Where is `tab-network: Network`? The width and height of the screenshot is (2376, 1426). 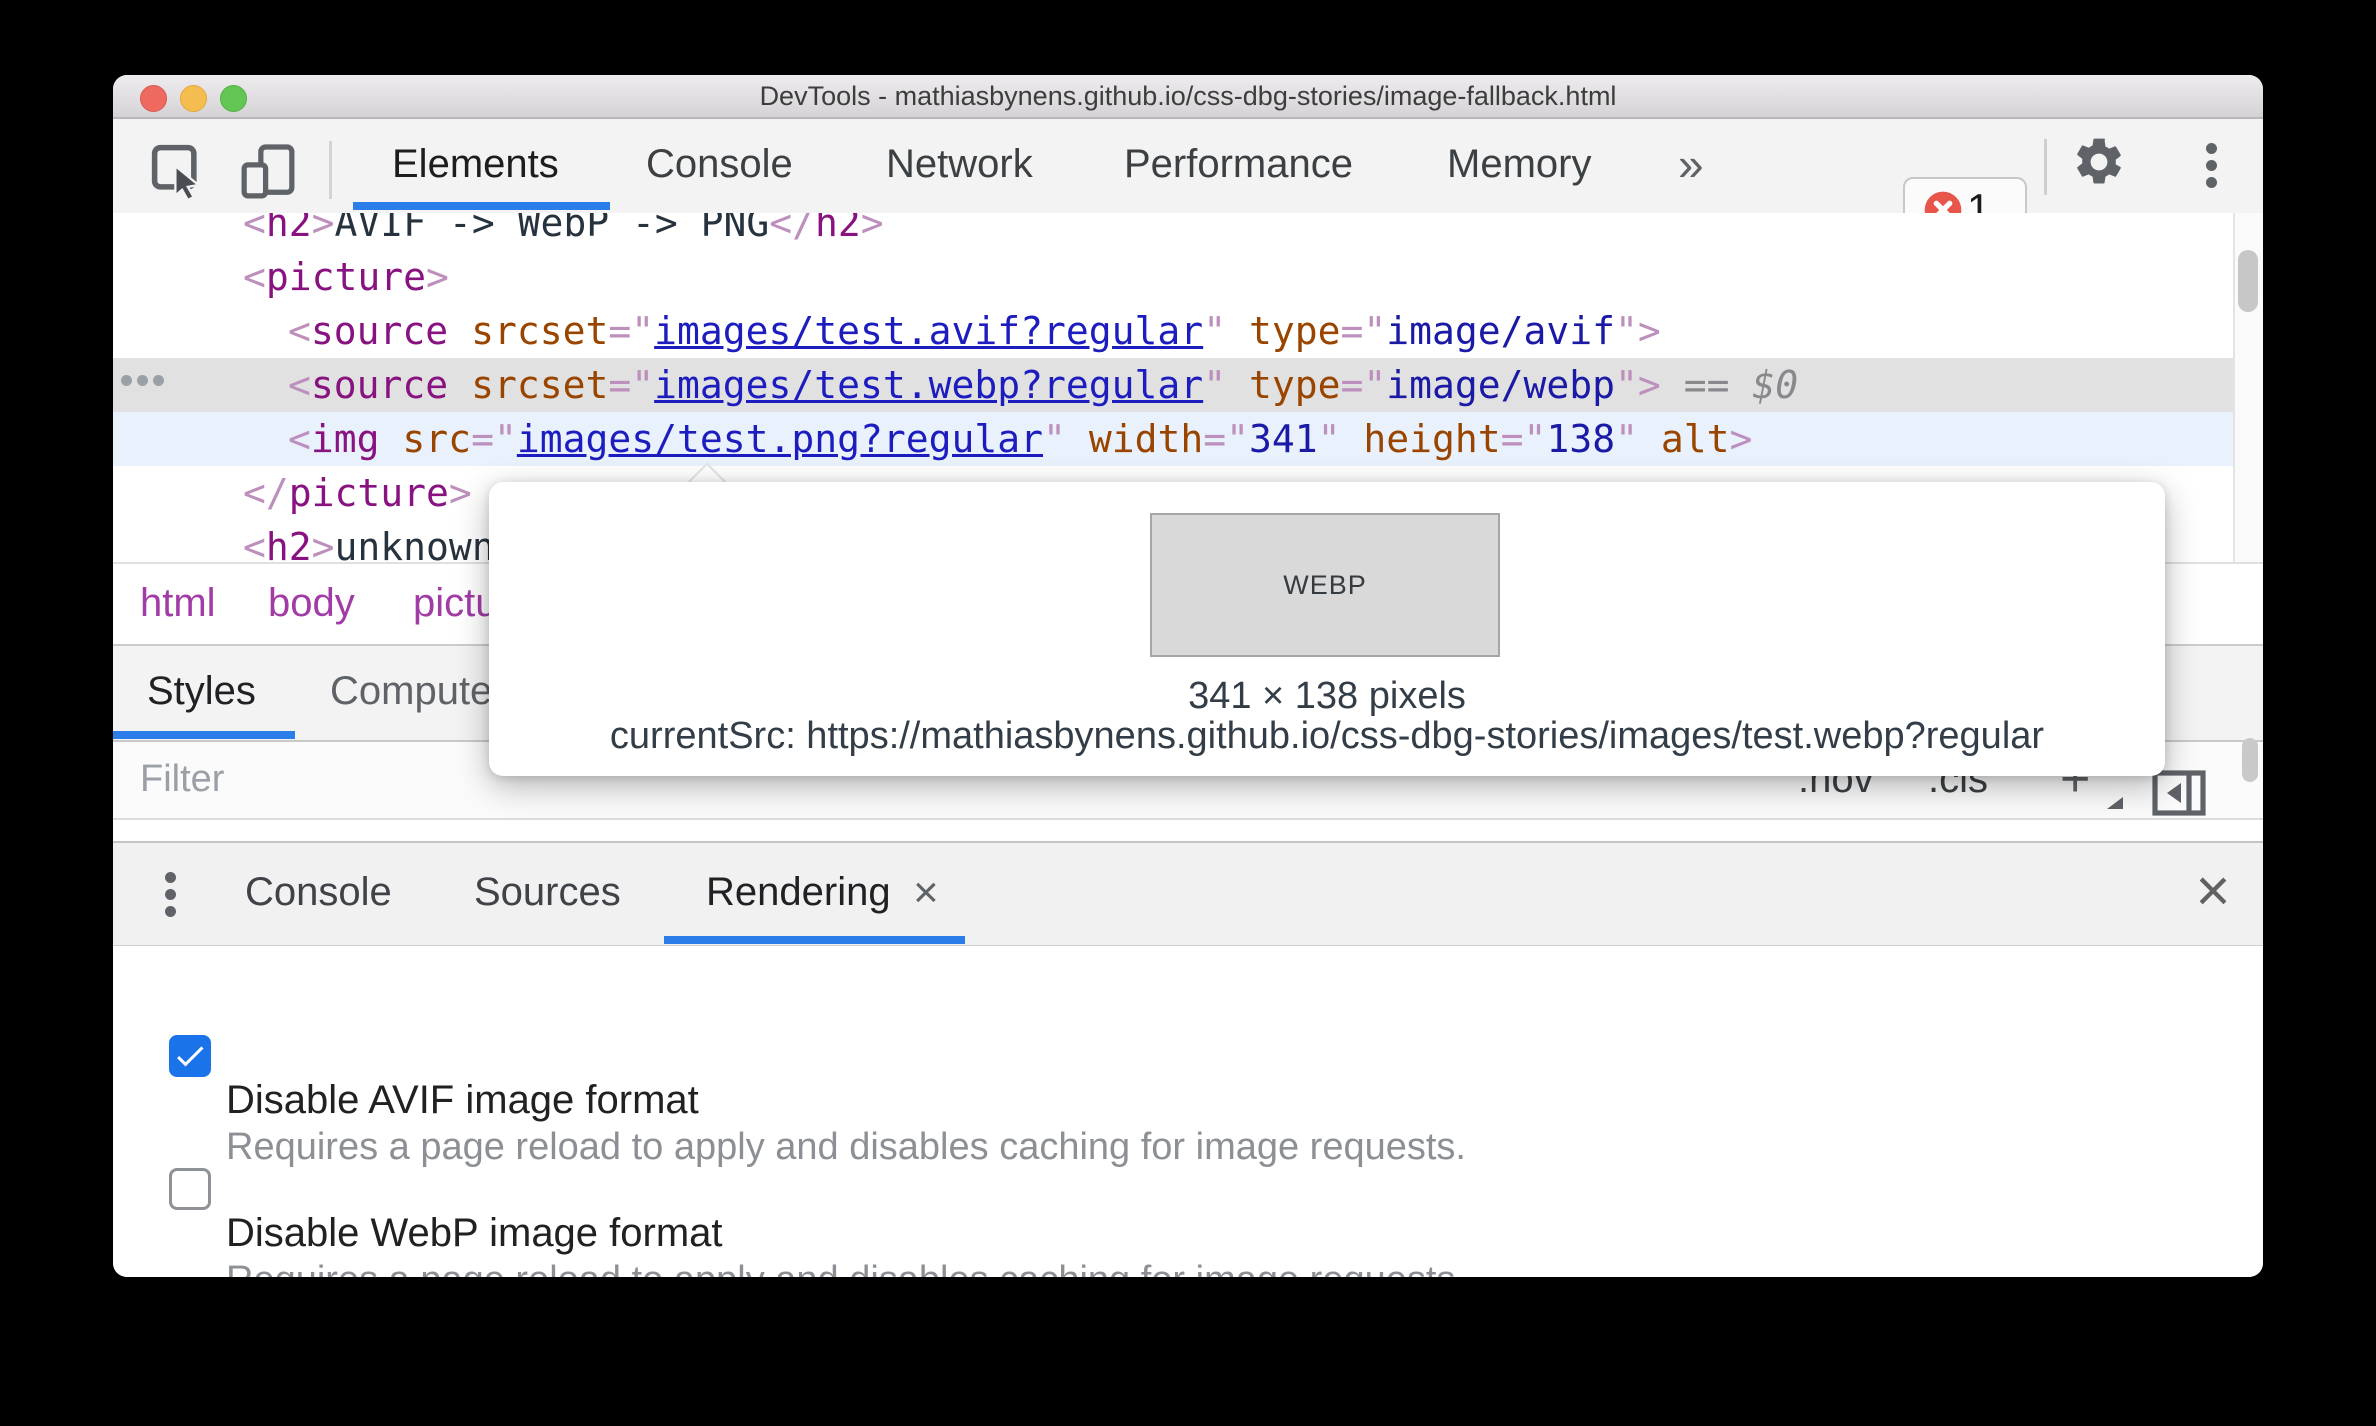
tab-network: Network is located at coordinates (959, 164).